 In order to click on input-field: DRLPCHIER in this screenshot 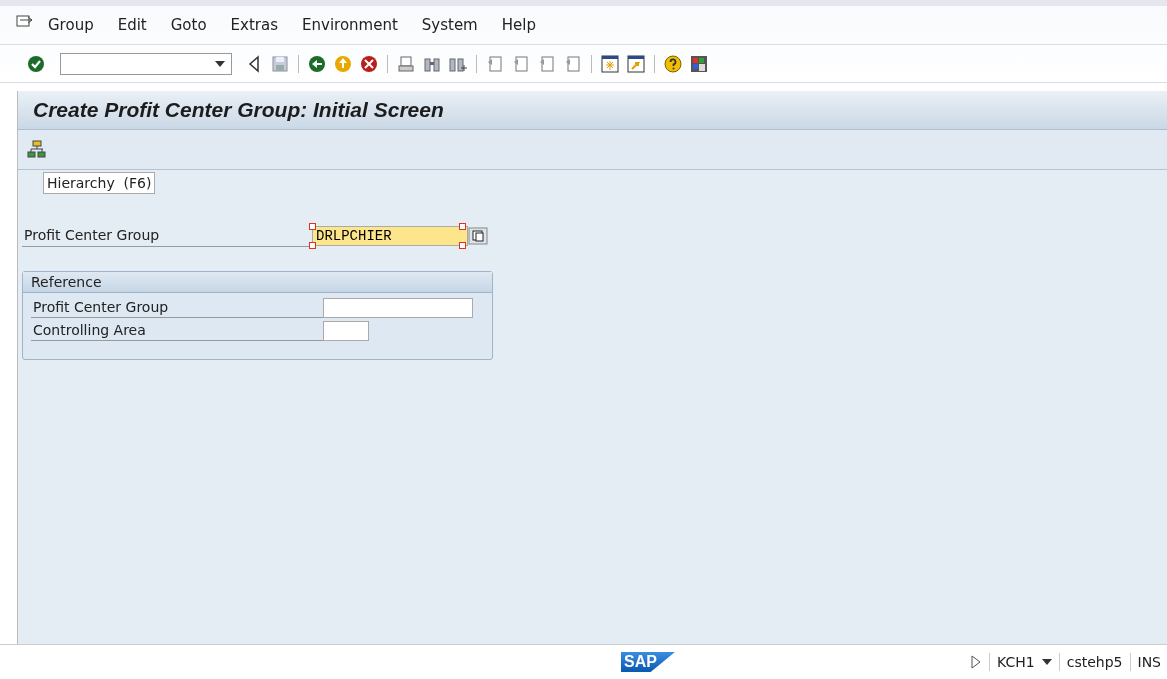, I will do `click(390, 235)`.